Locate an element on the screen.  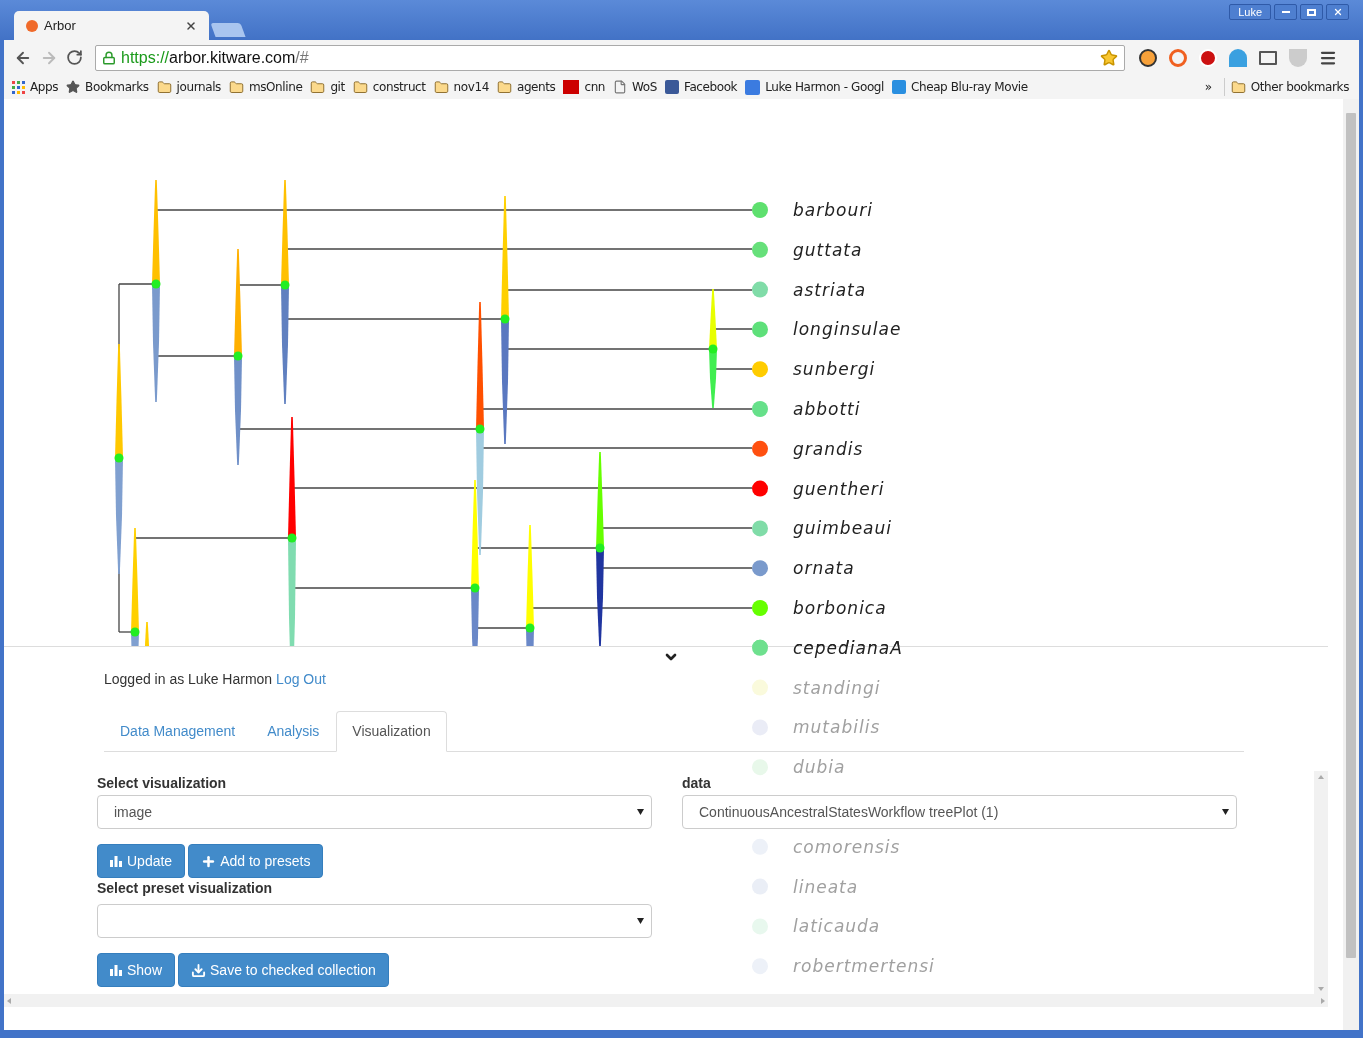
download-icon is located at coordinates (199, 970).